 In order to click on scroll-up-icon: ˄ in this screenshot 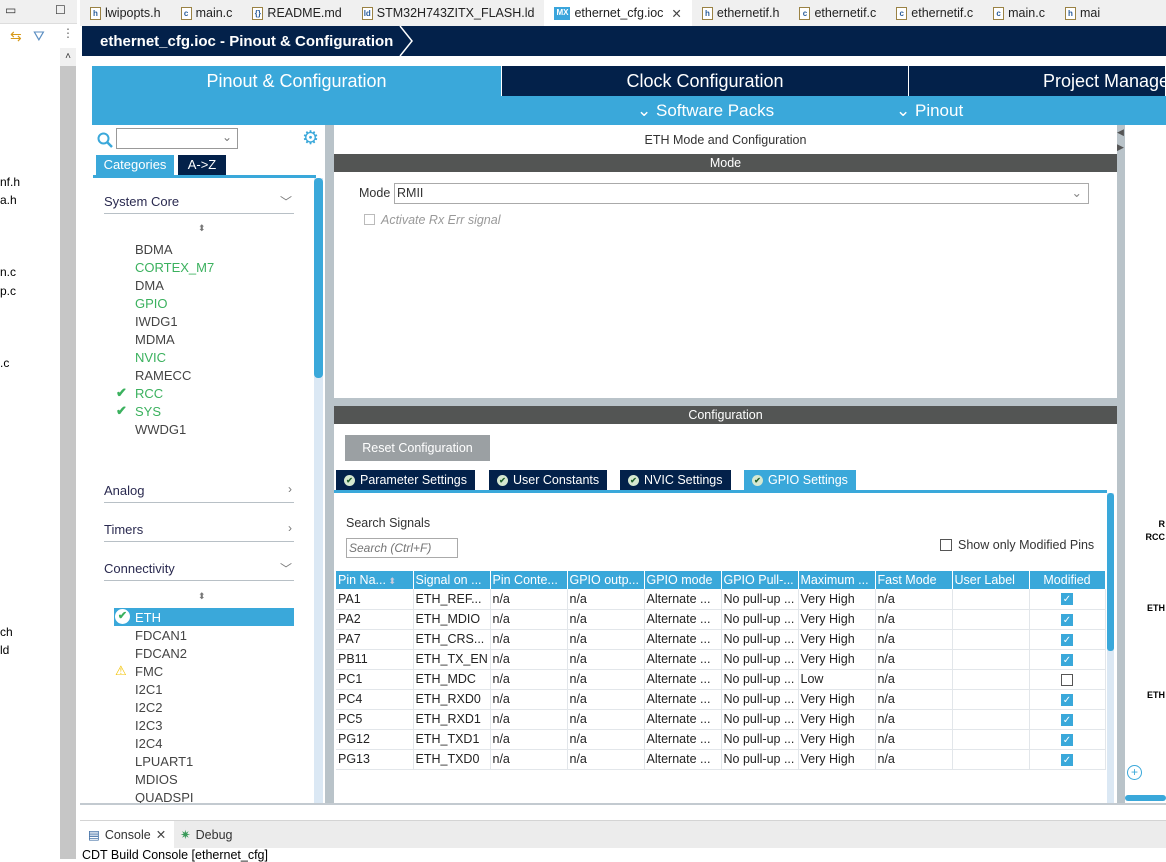, I will do `click(68, 57)`.